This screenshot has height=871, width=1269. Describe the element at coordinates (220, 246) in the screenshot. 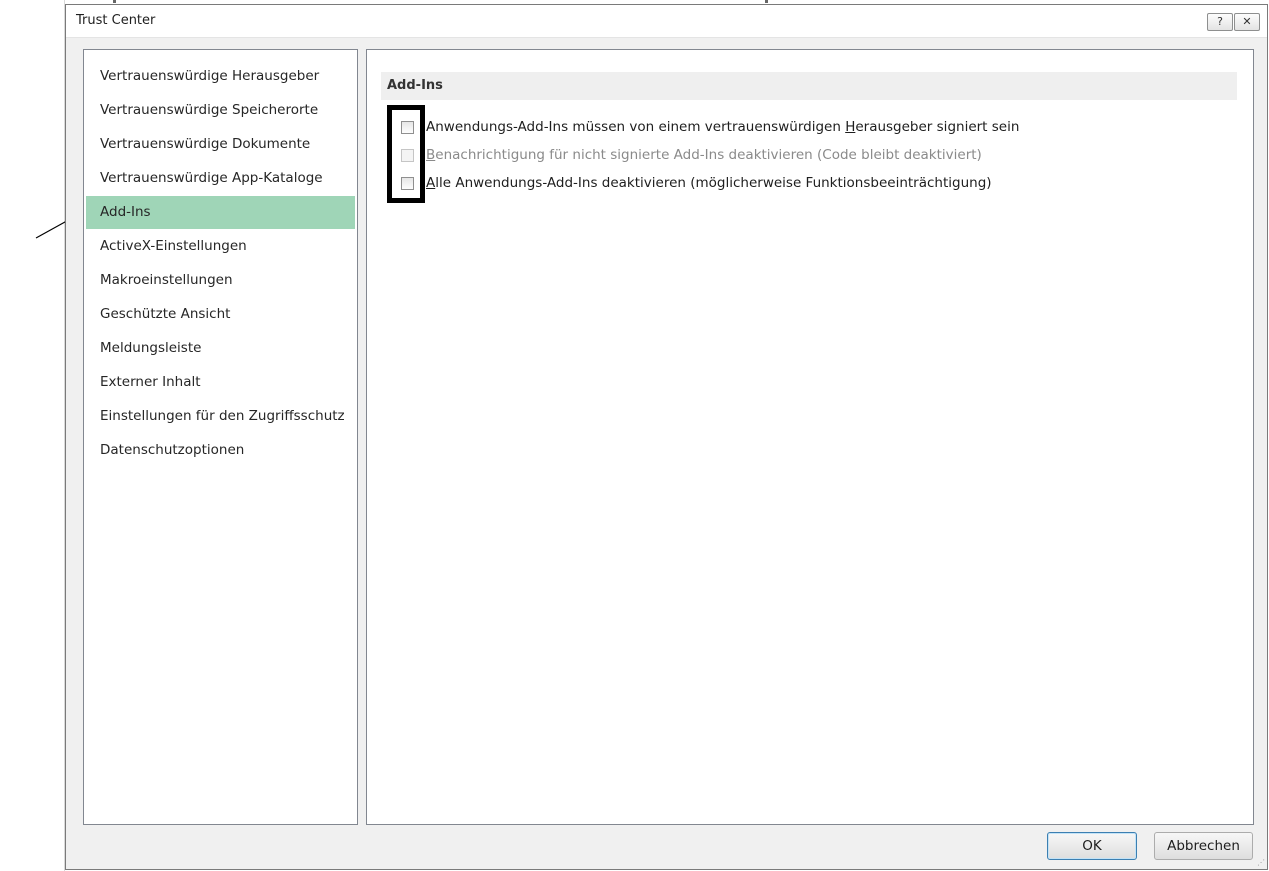

I see `sidebar-item-activex: ActiveX-Einstellungen` at that location.